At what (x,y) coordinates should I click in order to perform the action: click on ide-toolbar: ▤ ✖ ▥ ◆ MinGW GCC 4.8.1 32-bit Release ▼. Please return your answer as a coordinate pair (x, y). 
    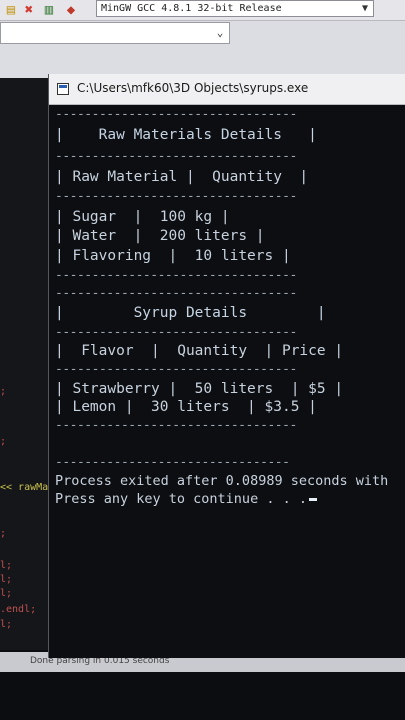
    Looking at the image, I should click on (202, 10).